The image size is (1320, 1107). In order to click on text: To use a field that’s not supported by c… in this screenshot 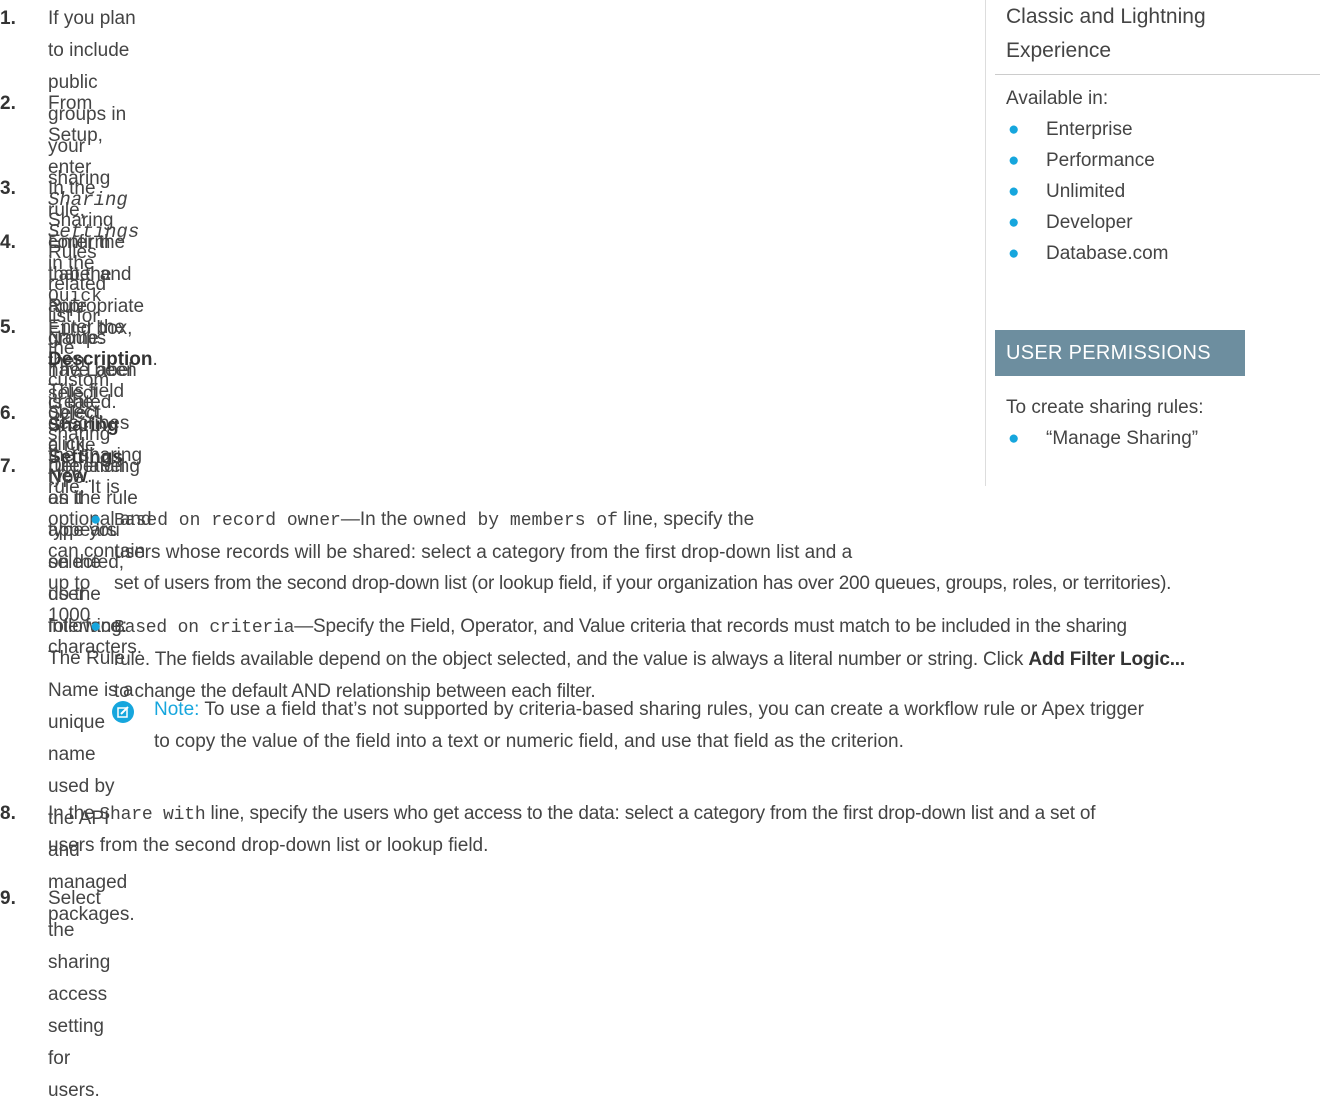, I will do `click(671, 709)`.